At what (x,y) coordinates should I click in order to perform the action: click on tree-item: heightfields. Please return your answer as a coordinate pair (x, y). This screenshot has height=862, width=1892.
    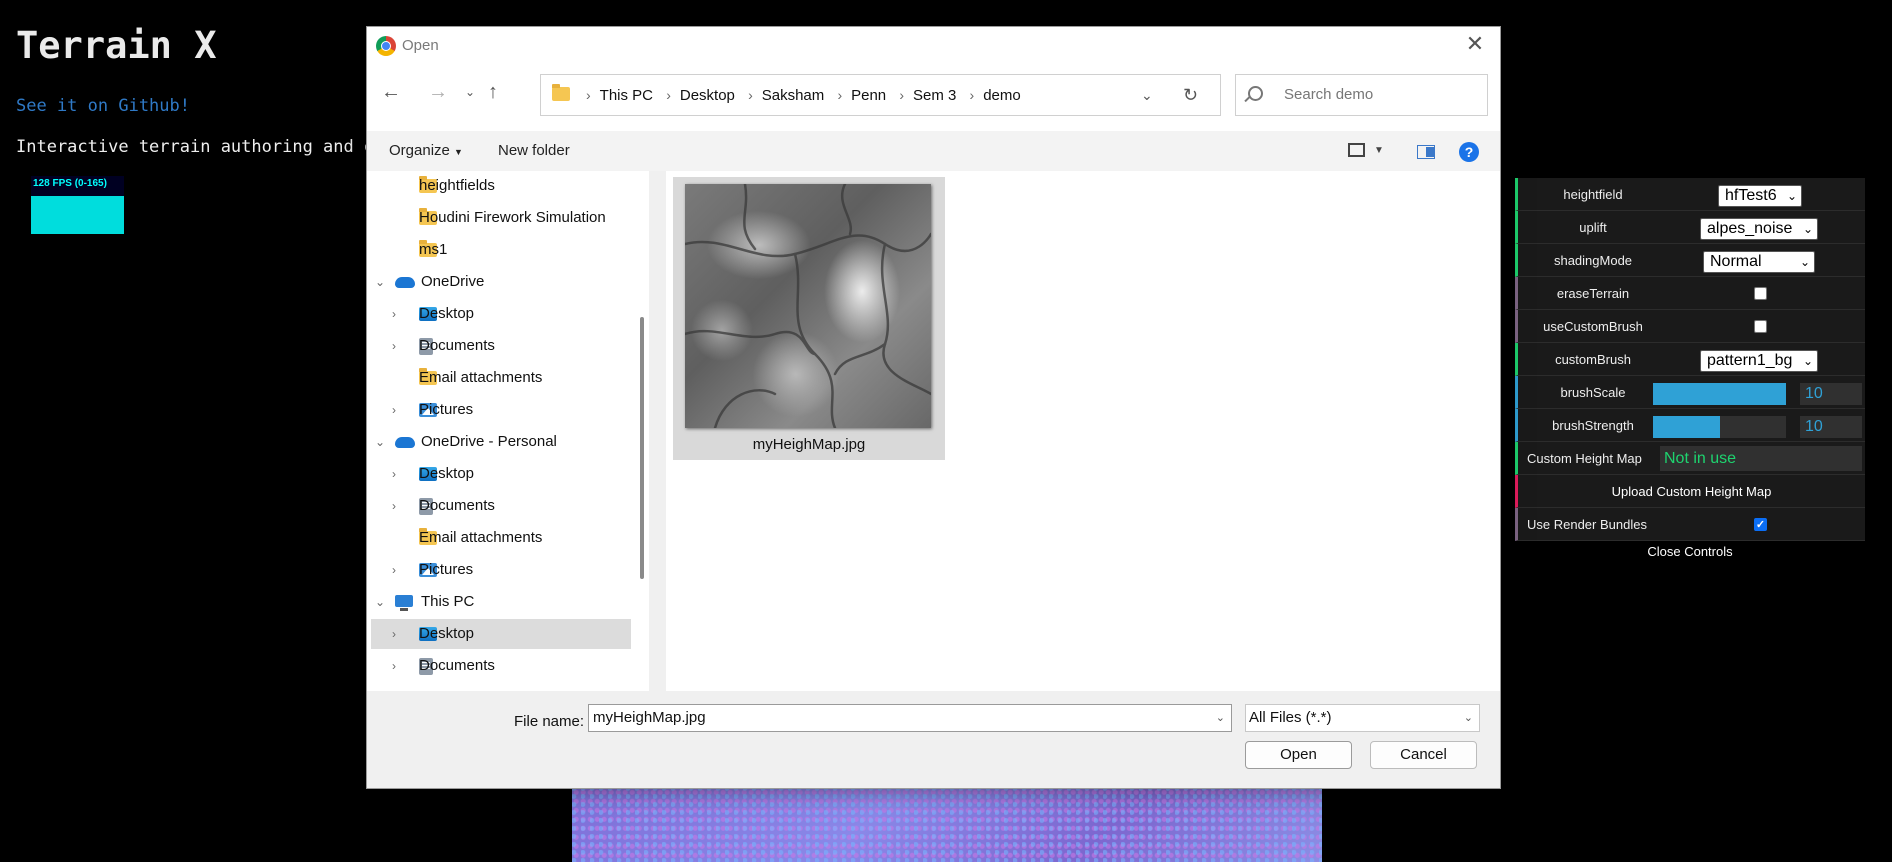
    Looking at the image, I should click on (501, 186).